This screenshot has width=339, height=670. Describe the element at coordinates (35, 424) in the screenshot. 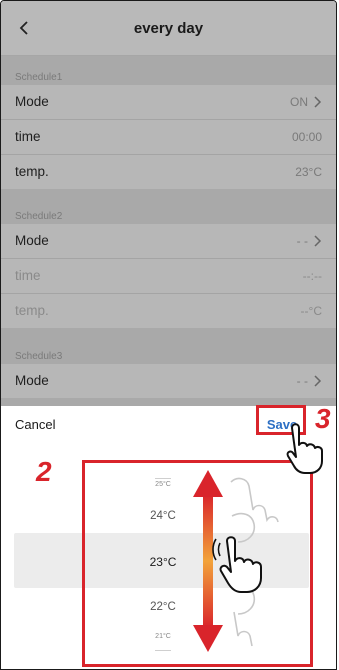

I see `cancel-button: Cancel` at that location.